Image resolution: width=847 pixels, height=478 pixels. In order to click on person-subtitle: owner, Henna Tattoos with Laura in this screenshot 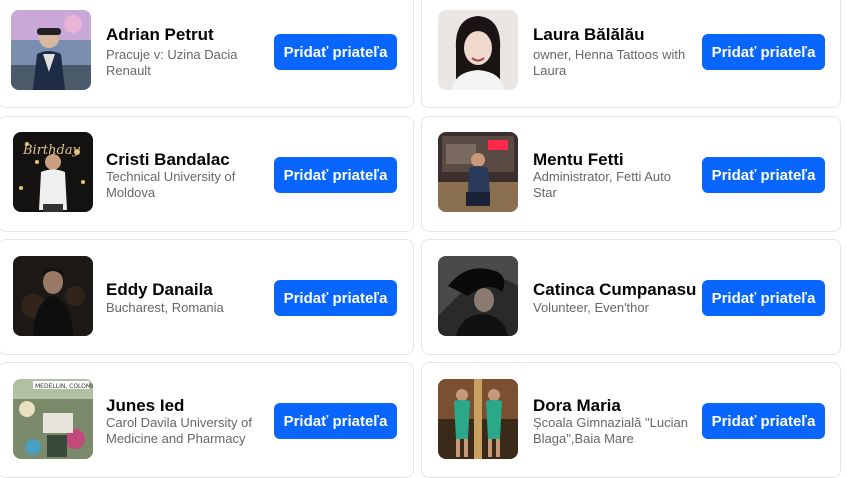, I will do `click(609, 62)`.